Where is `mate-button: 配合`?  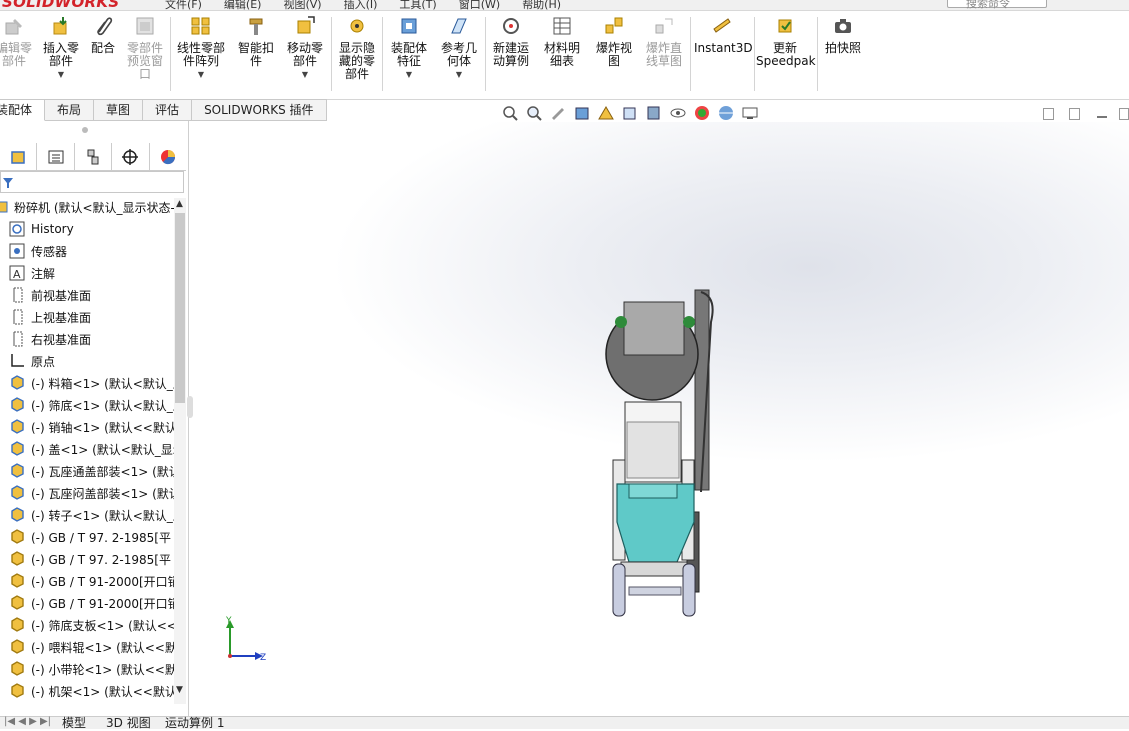
mate-button: 配合 is located at coordinates (103, 35).